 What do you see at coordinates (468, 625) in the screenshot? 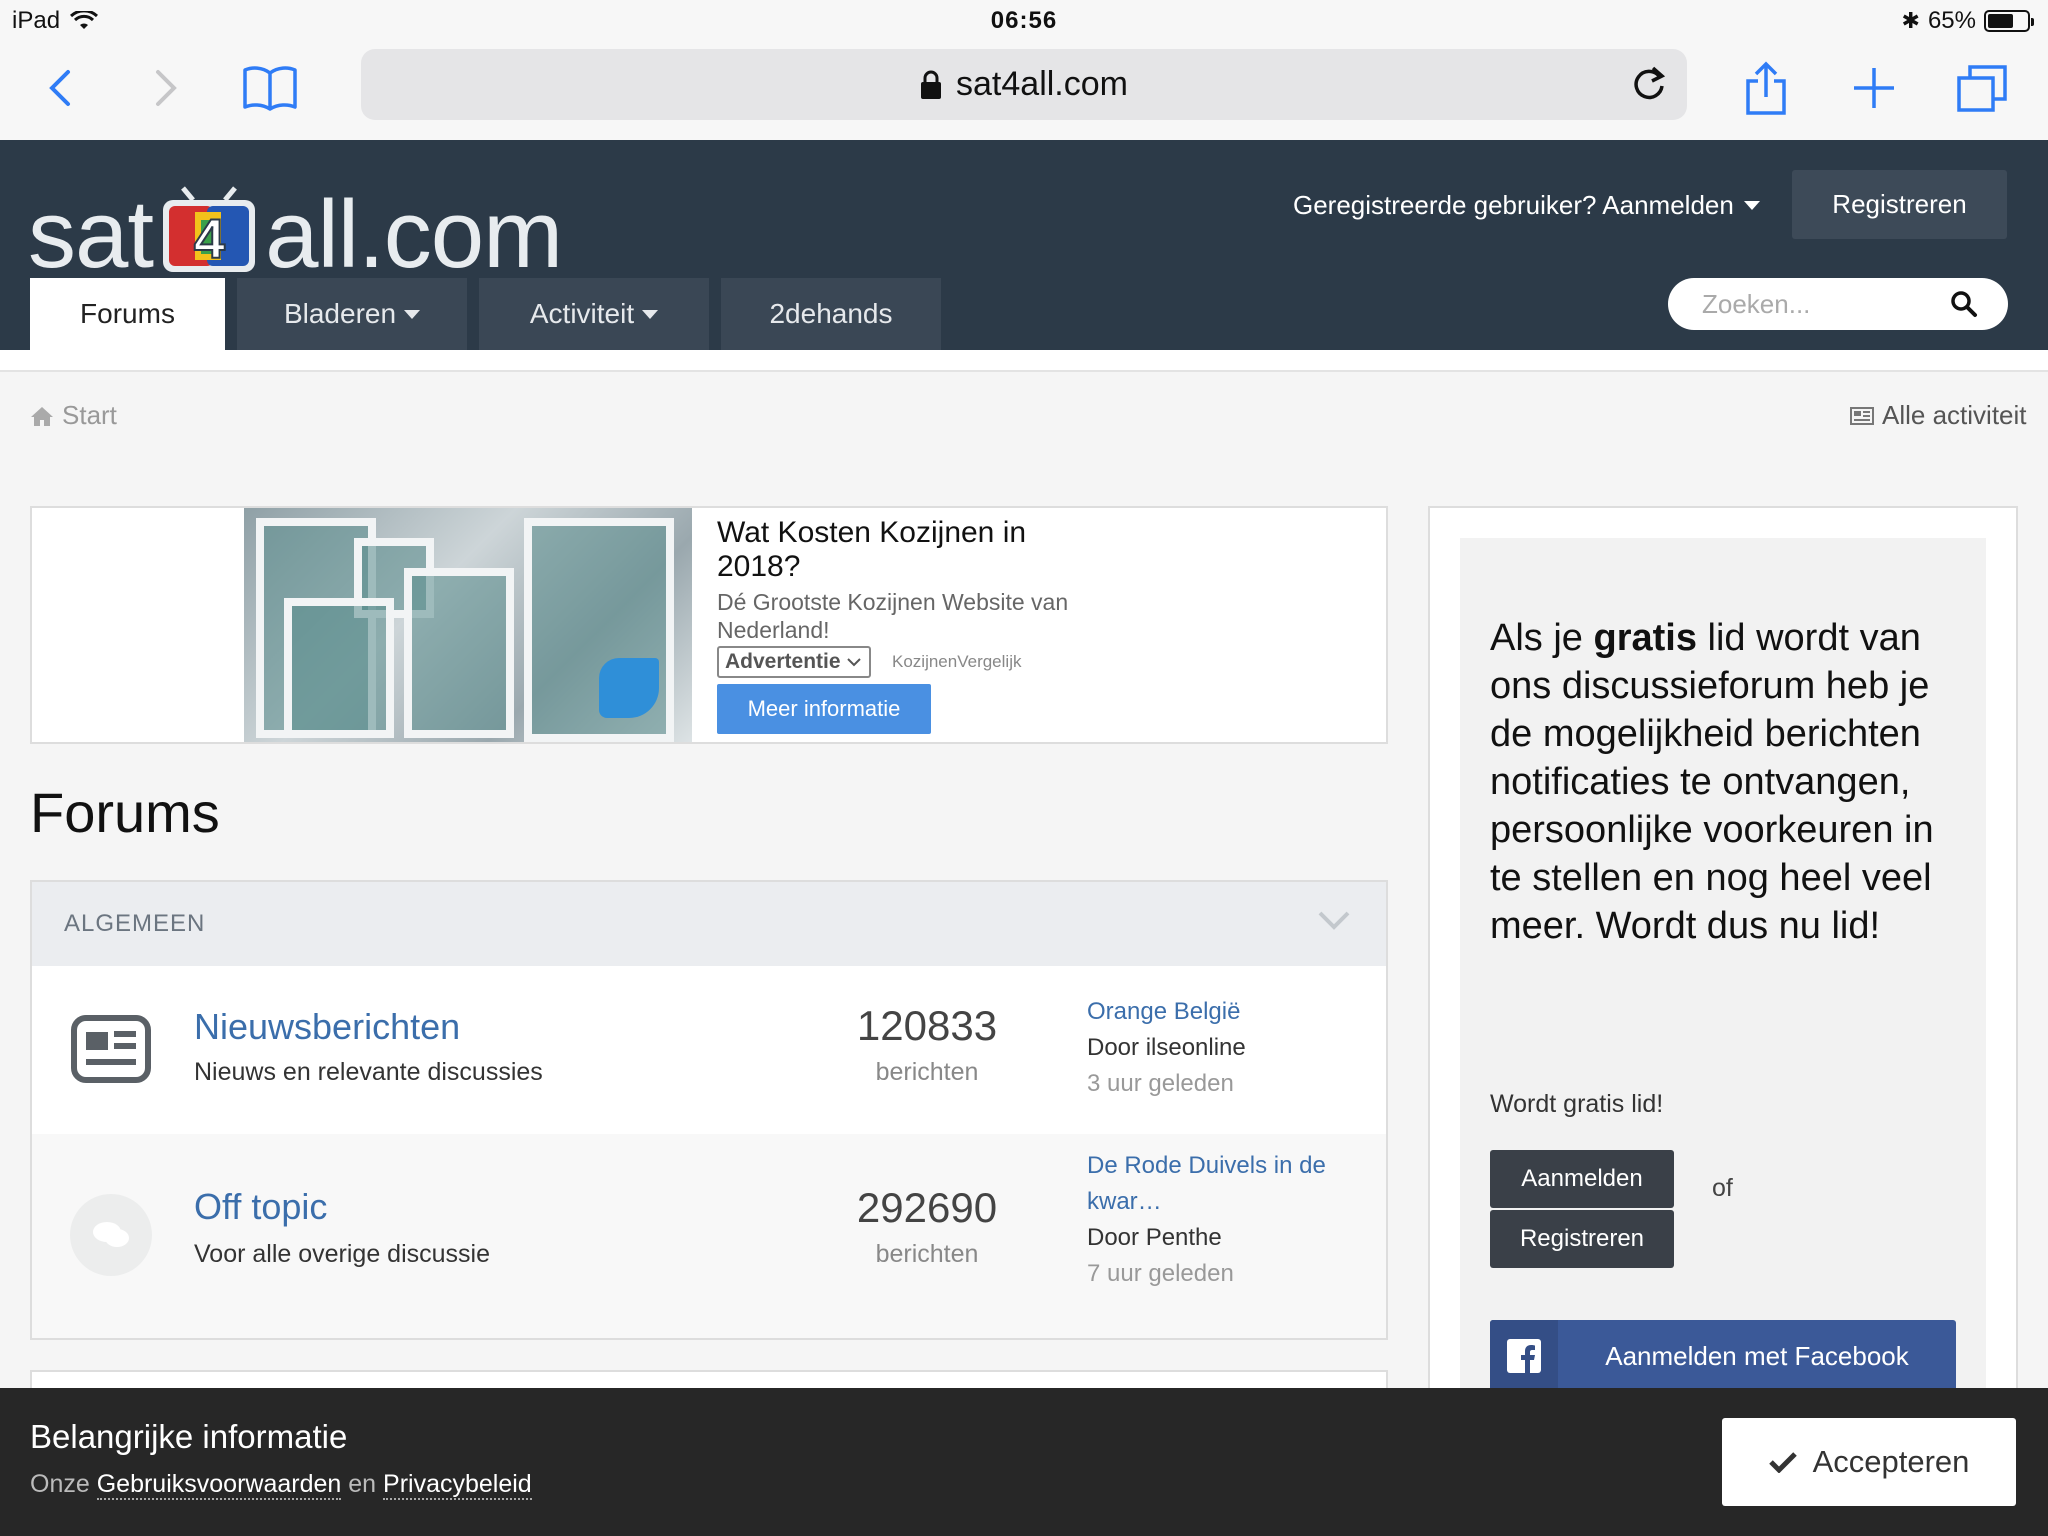
I see `ad-image` at bounding box center [468, 625].